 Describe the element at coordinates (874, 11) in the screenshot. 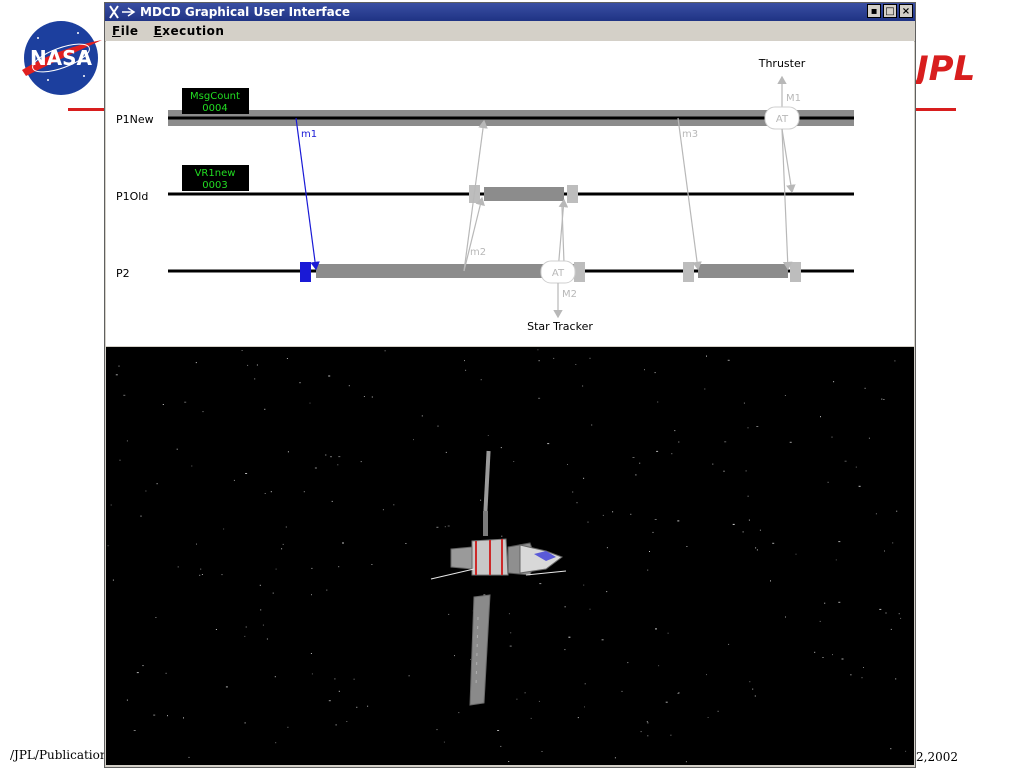

I see `minimize-button: ▪` at that location.